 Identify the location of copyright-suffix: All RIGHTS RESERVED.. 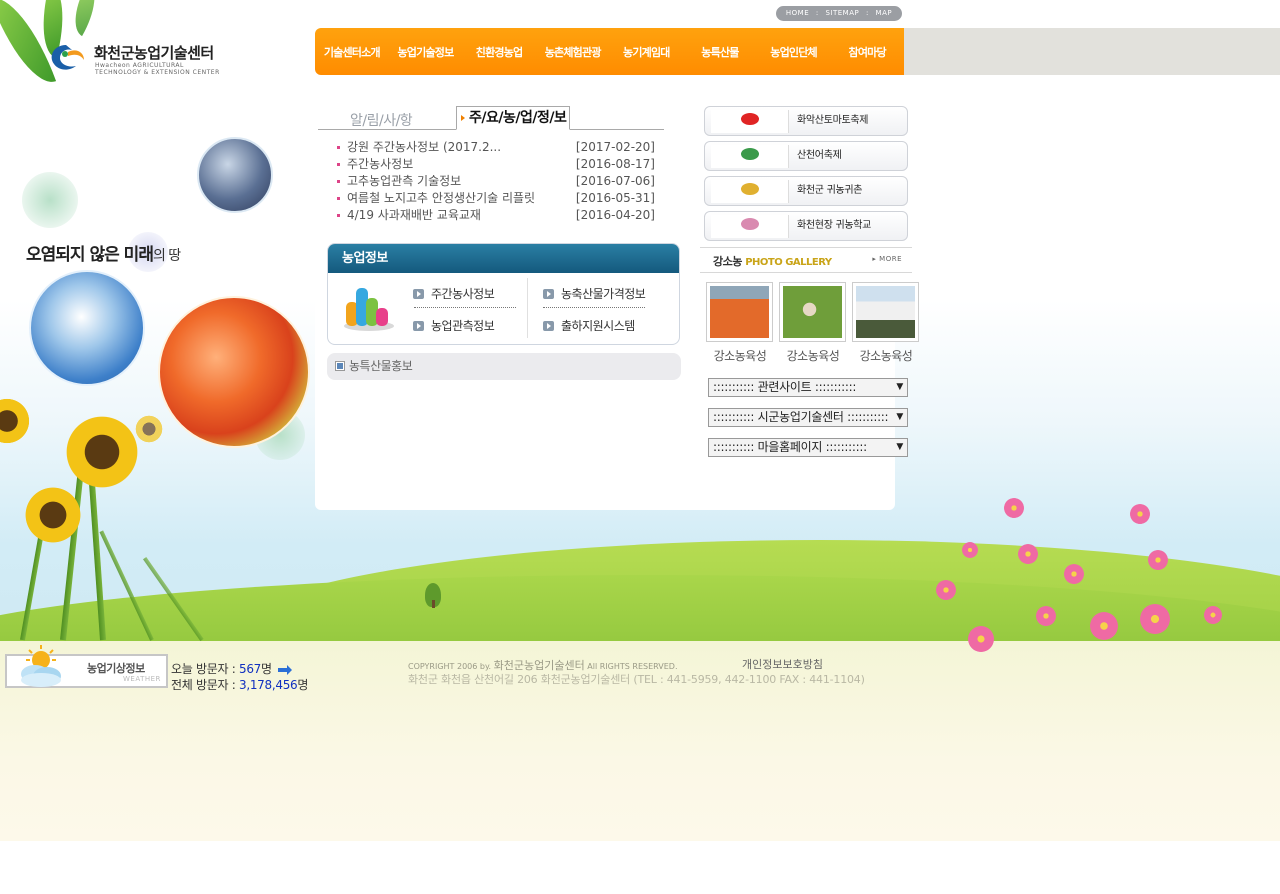
(632, 666).